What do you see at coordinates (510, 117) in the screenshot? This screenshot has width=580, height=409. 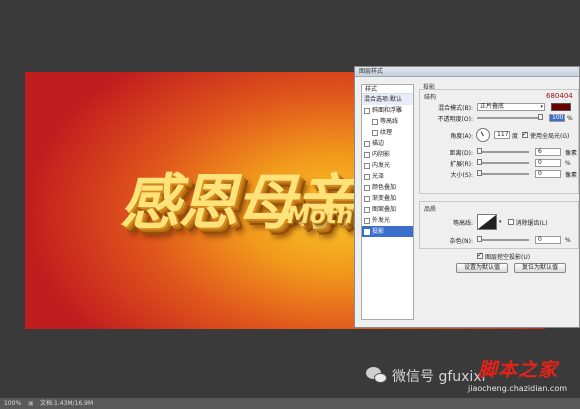 I see `opacity-slider` at bounding box center [510, 117].